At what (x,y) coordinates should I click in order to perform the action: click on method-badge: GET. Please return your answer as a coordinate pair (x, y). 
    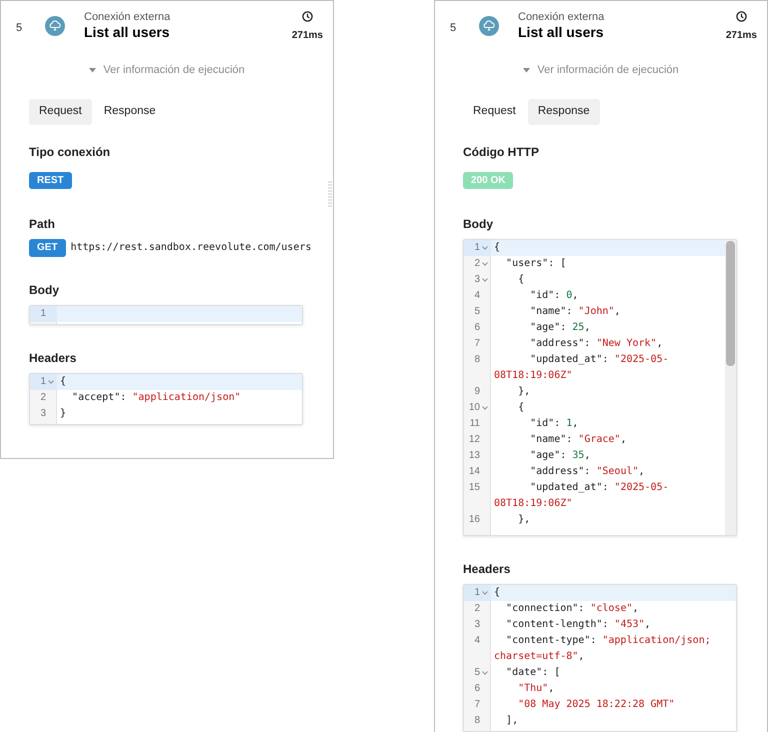
    Looking at the image, I should click on (47, 247).